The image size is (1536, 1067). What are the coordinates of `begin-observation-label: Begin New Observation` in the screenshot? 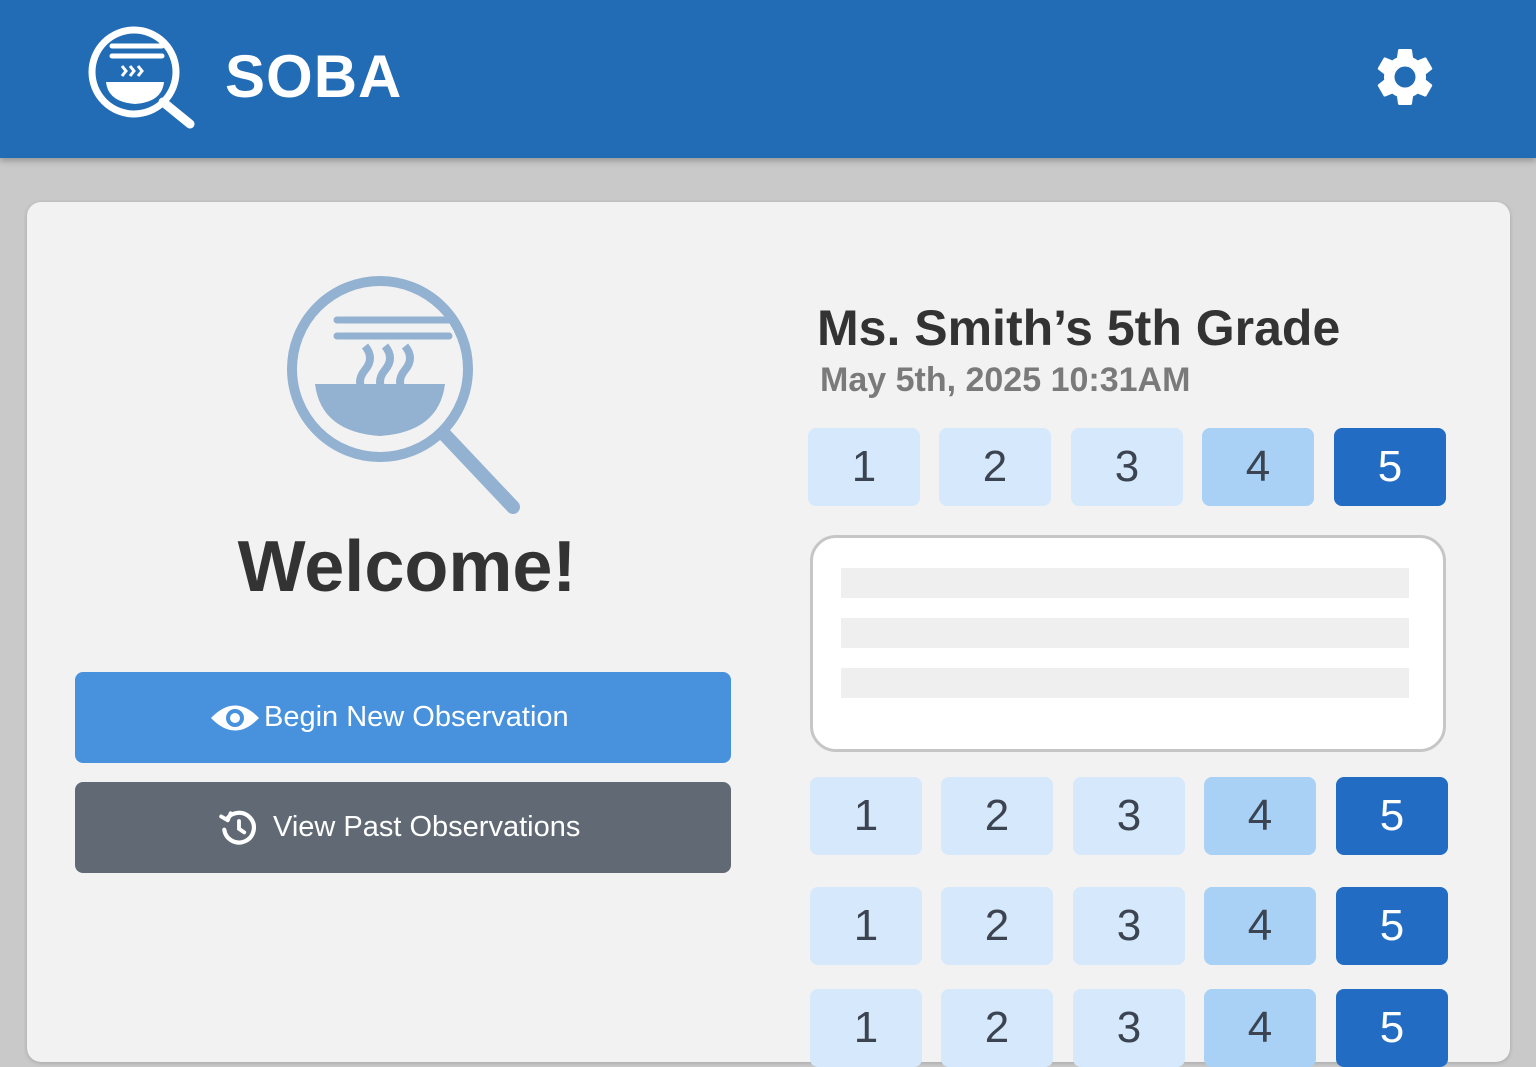 It's located at (416, 717).